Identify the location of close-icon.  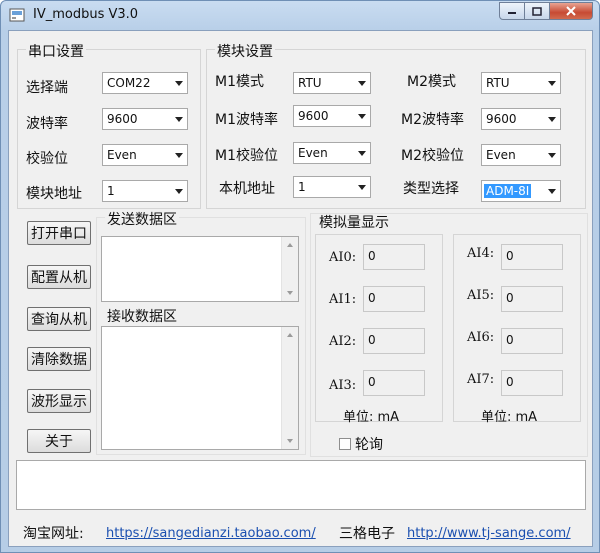
(571, 11).